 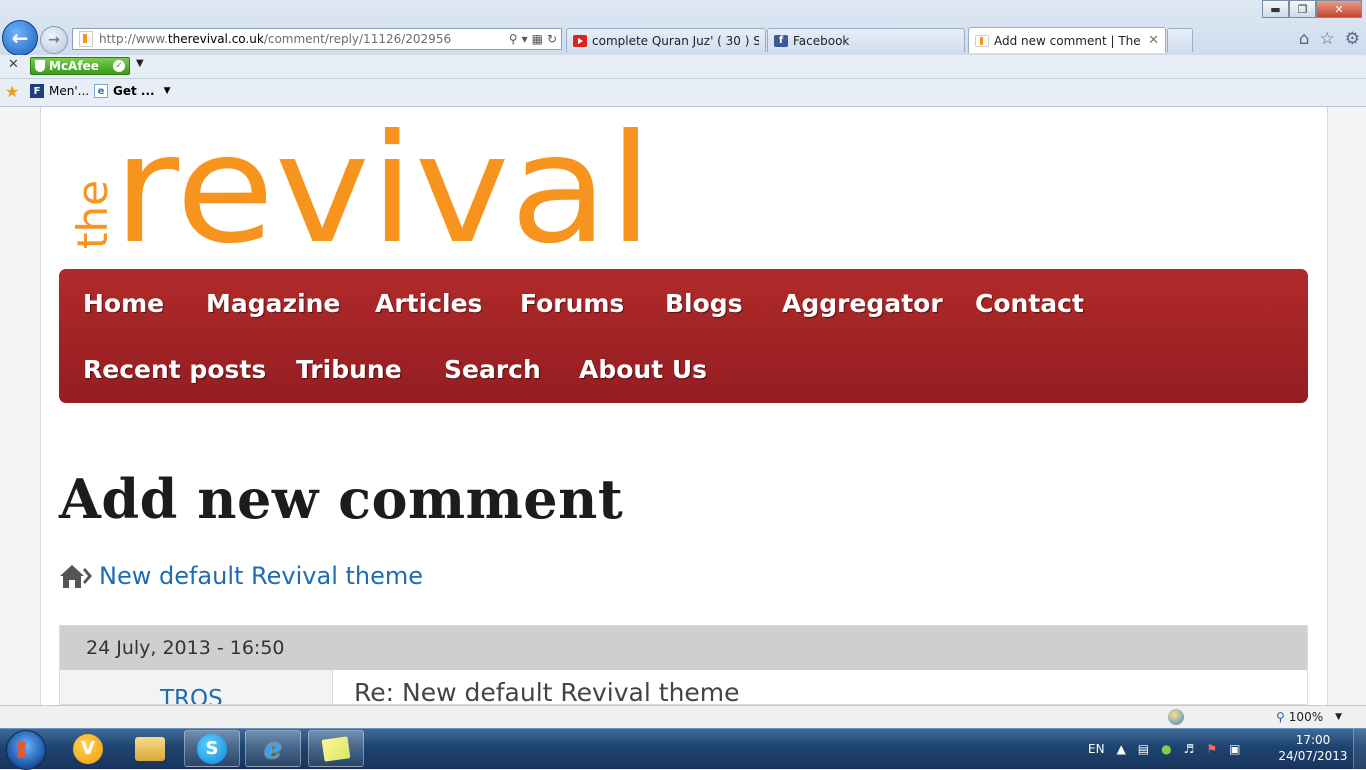 I want to click on favorites-star-icon: ☆, so click(x=1327, y=39).